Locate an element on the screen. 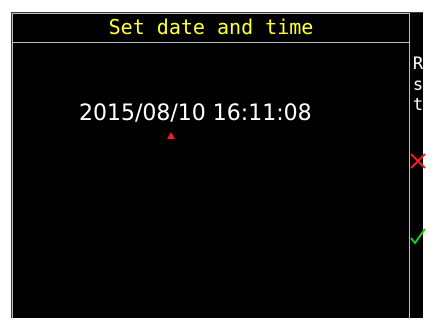 Image resolution: width=435 pixels, height=321 pixels. edit-cursor-icon is located at coordinates (171, 135).